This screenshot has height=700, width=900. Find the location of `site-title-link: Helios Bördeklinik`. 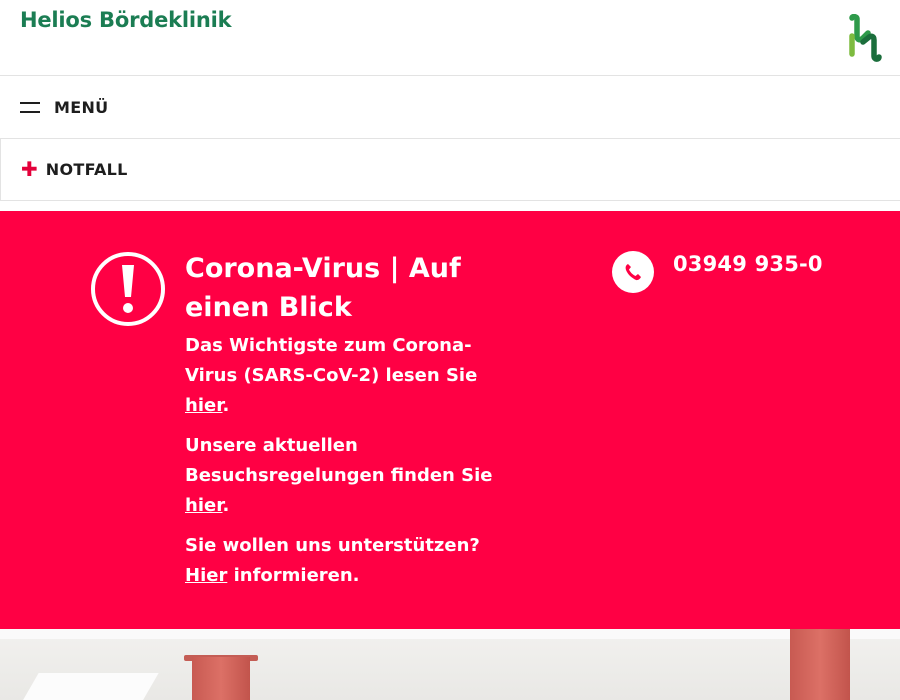

site-title-link: Helios Bördeklinik is located at coordinates (126, 20).